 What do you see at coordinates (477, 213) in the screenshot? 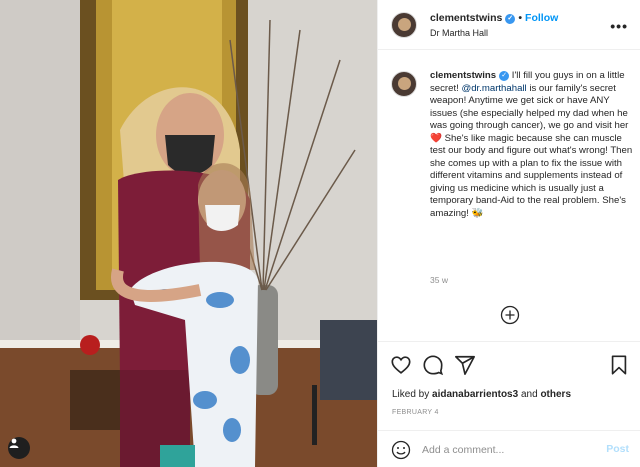
I see `bee-emoji: 🐝` at bounding box center [477, 213].